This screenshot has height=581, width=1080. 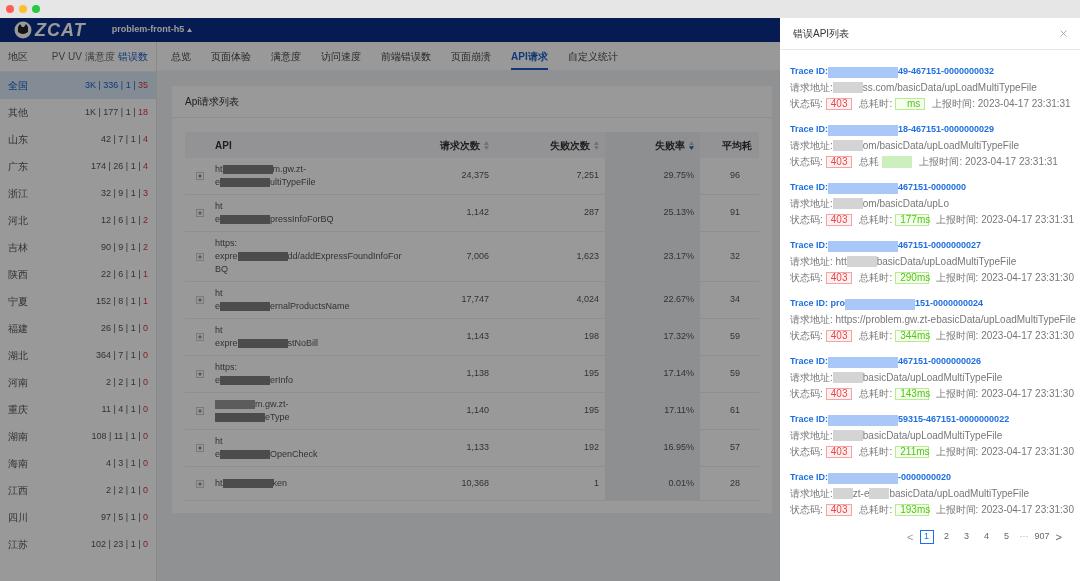 What do you see at coordinates (940, 362) in the screenshot?
I see `trace-id-link: 467151-0000000026` at bounding box center [940, 362].